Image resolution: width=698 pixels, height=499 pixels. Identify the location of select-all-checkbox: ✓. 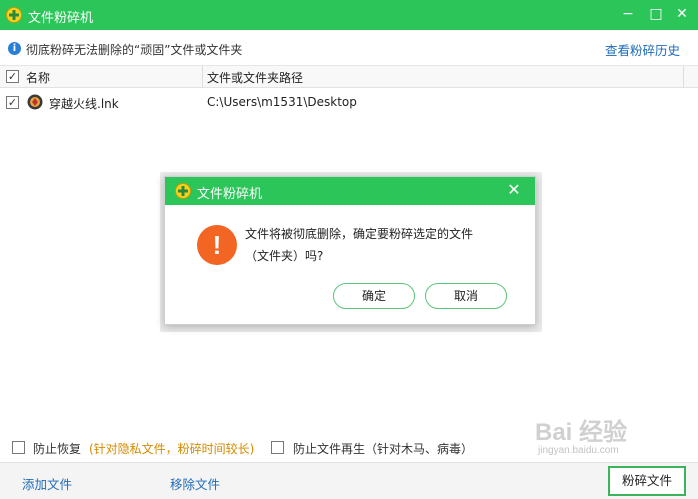
(12, 76).